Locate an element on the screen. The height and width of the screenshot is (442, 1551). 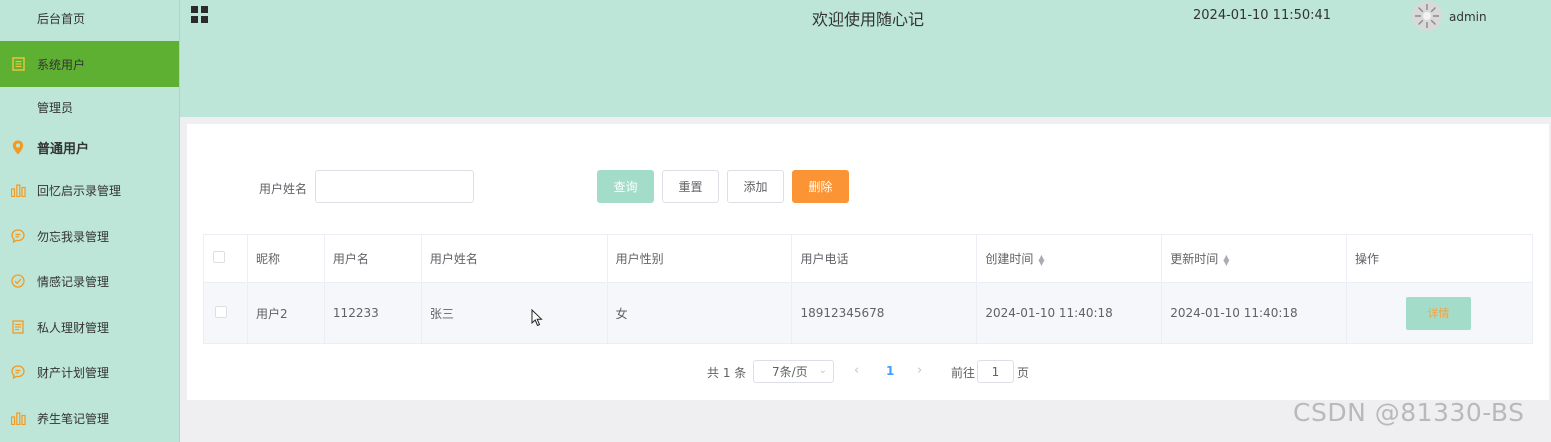
sidebar-item-health-notes: 养生笔记管理 is located at coordinates (89, 418).